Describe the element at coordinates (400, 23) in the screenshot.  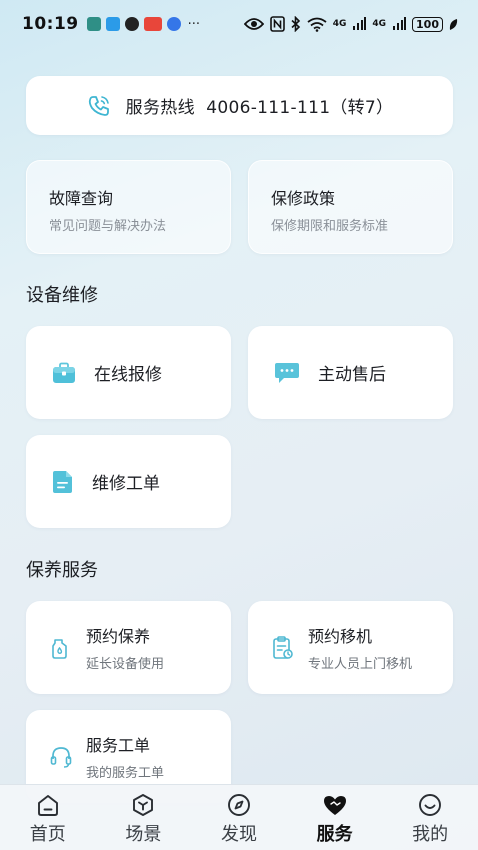
I see `signal-2-icon` at that location.